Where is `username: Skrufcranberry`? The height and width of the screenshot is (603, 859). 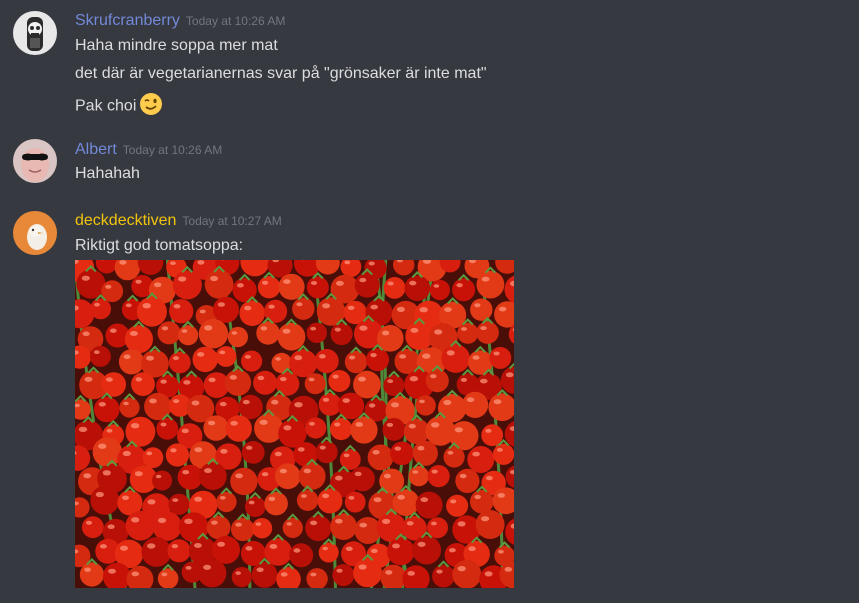
username: Skrufcranberry is located at coordinates (127, 20).